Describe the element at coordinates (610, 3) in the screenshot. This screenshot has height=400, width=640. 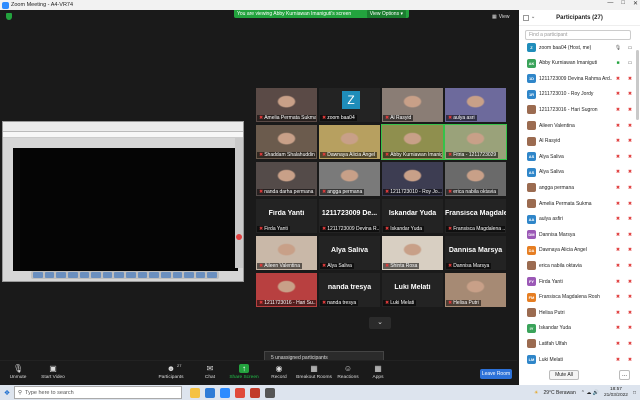
I see `minimize-icon: —` at that location.